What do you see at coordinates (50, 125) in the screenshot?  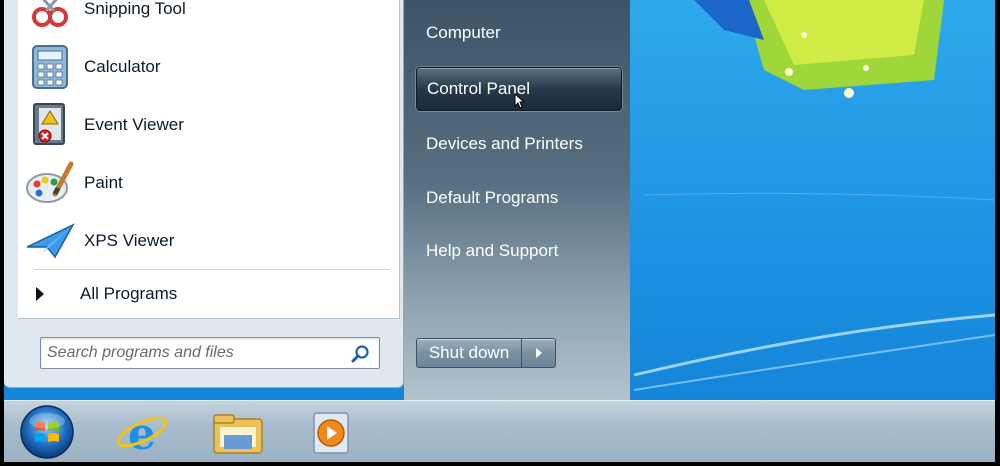 I see `event-viewer-icon` at bounding box center [50, 125].